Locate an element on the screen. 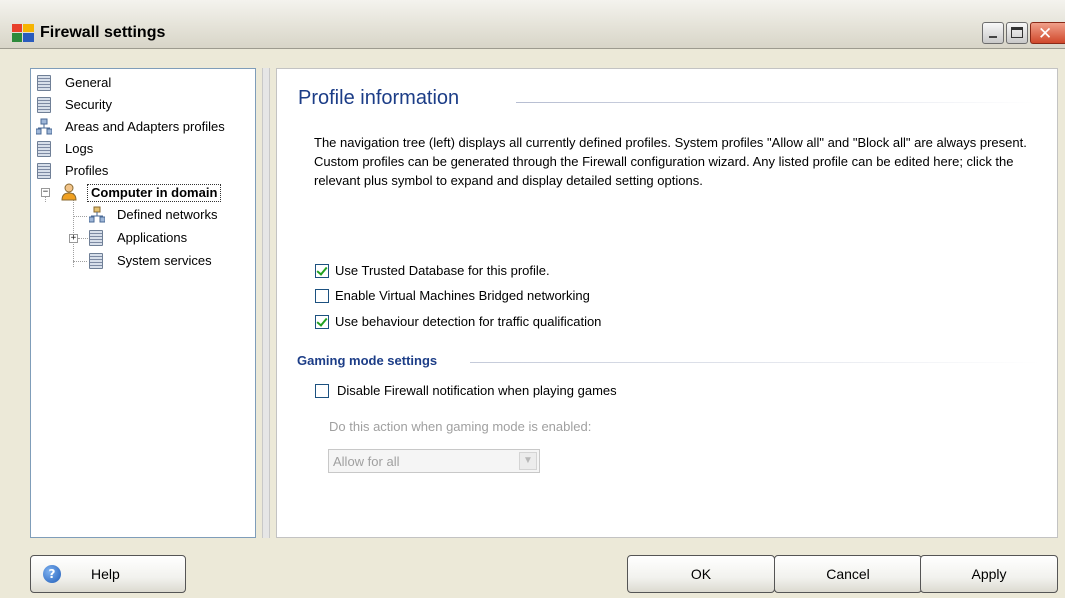 This screenshot has width=1065, height=598. maximize-button is located at coordinates (1017, 33).